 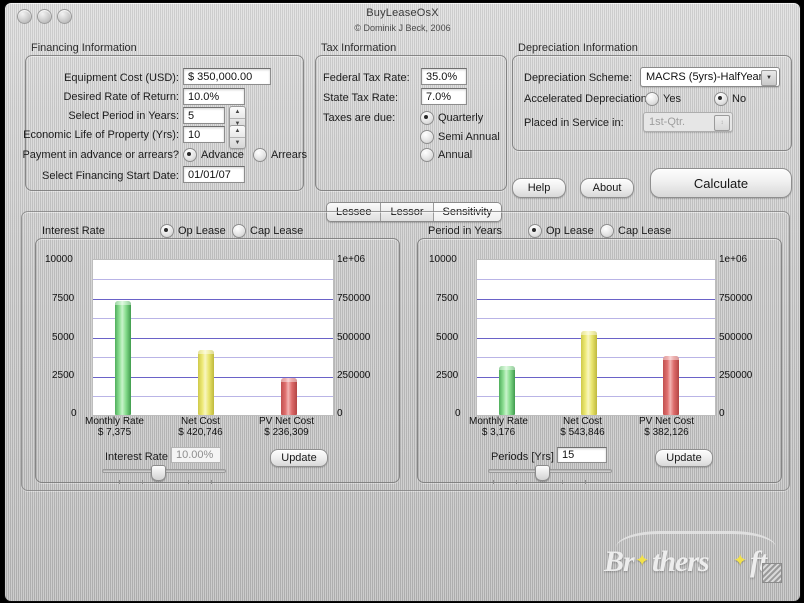 What do you see at coordinates (354, 375) in the screenshot?
I see `left-right-axis-tick-250000: 250000` at bounding box center [354, 375].